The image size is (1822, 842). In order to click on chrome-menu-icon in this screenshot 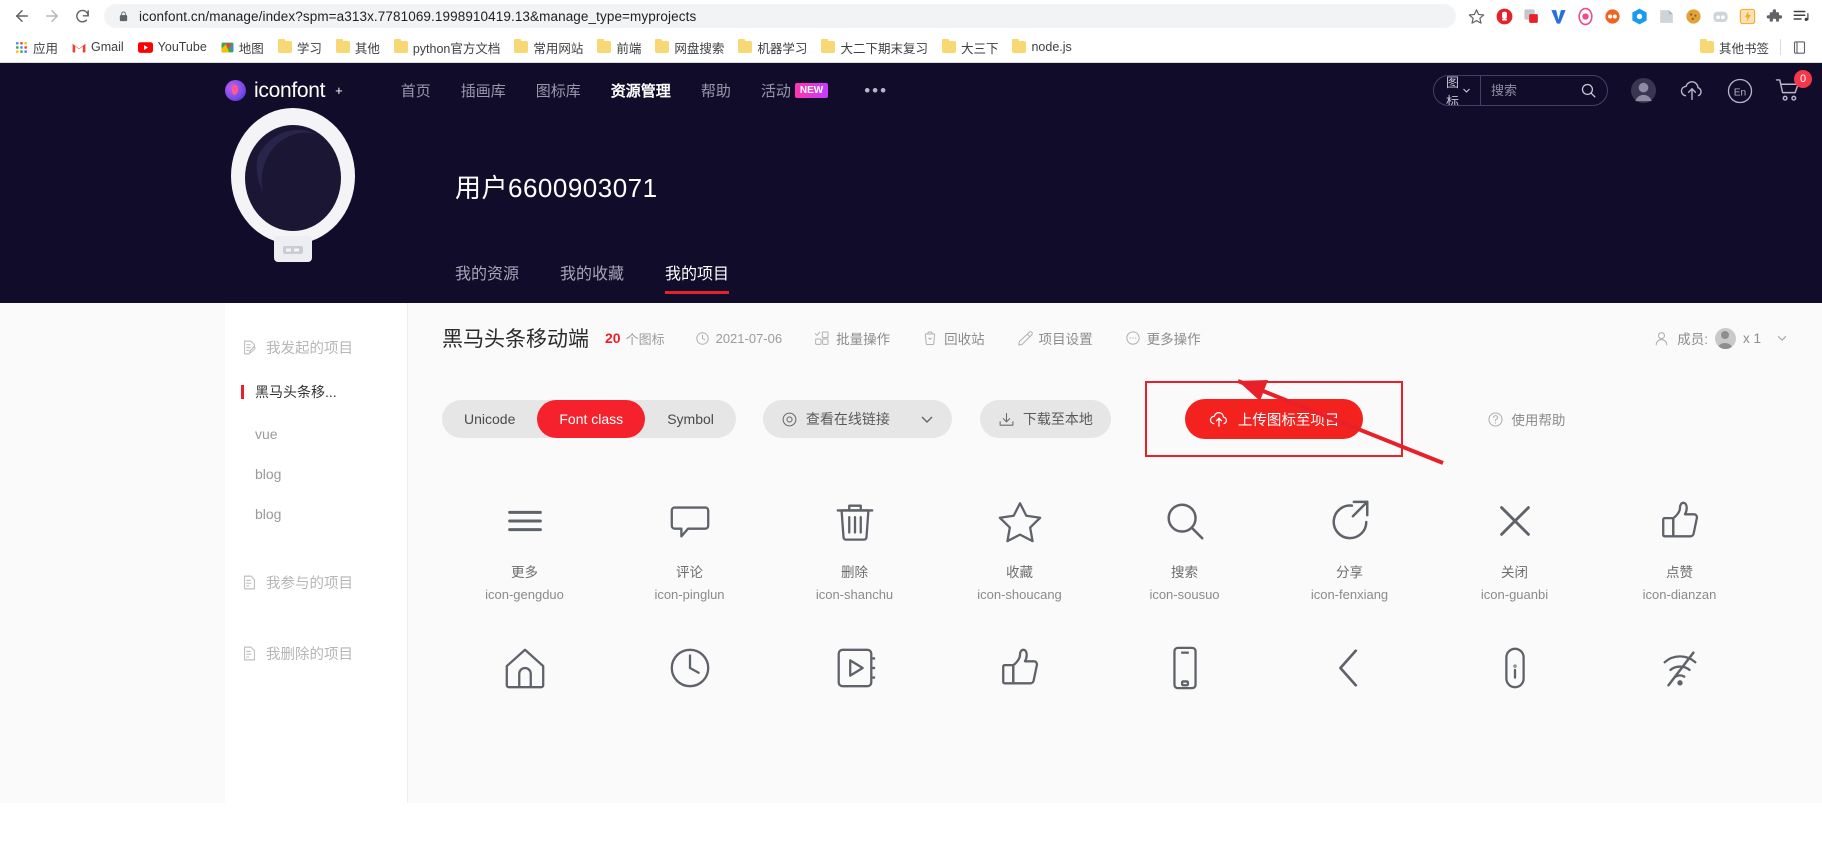, I will do `click(1801, 16)`.